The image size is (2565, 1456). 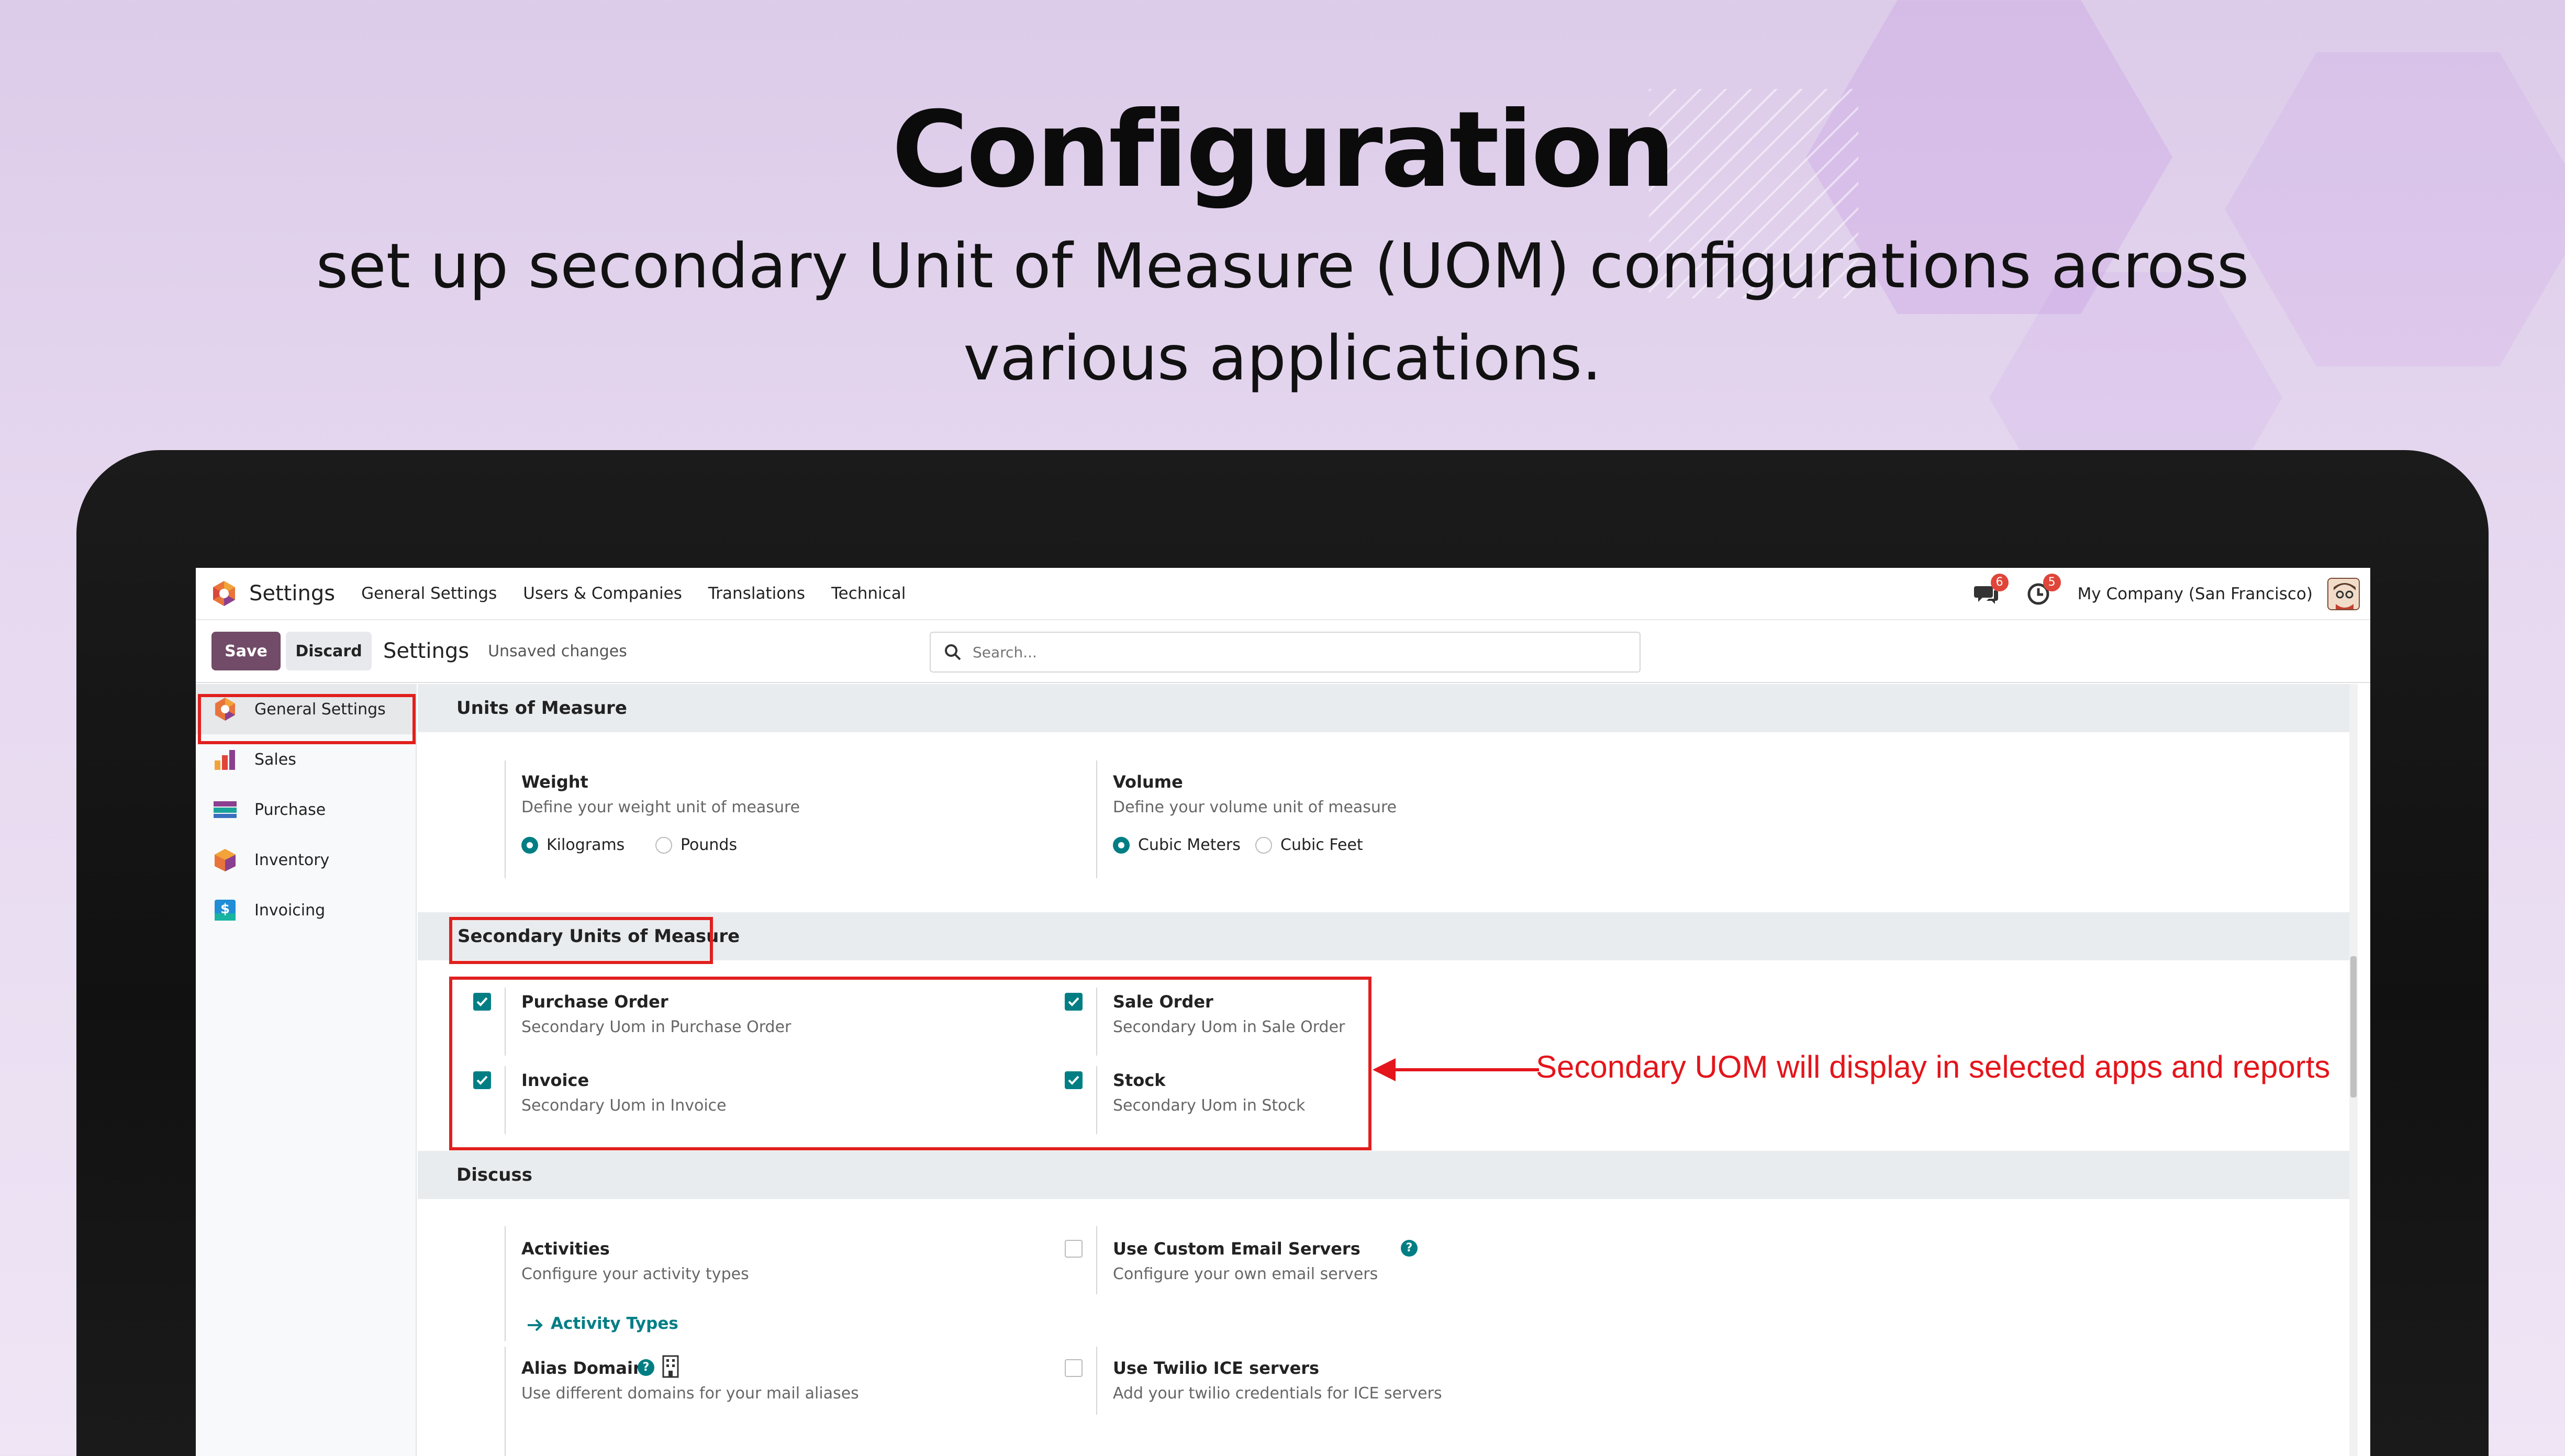 What do you see at coordinates (910, 1063) in the screenshot?
I see `highlight-secondary-uom-options` at bounding box center [910, 1063].